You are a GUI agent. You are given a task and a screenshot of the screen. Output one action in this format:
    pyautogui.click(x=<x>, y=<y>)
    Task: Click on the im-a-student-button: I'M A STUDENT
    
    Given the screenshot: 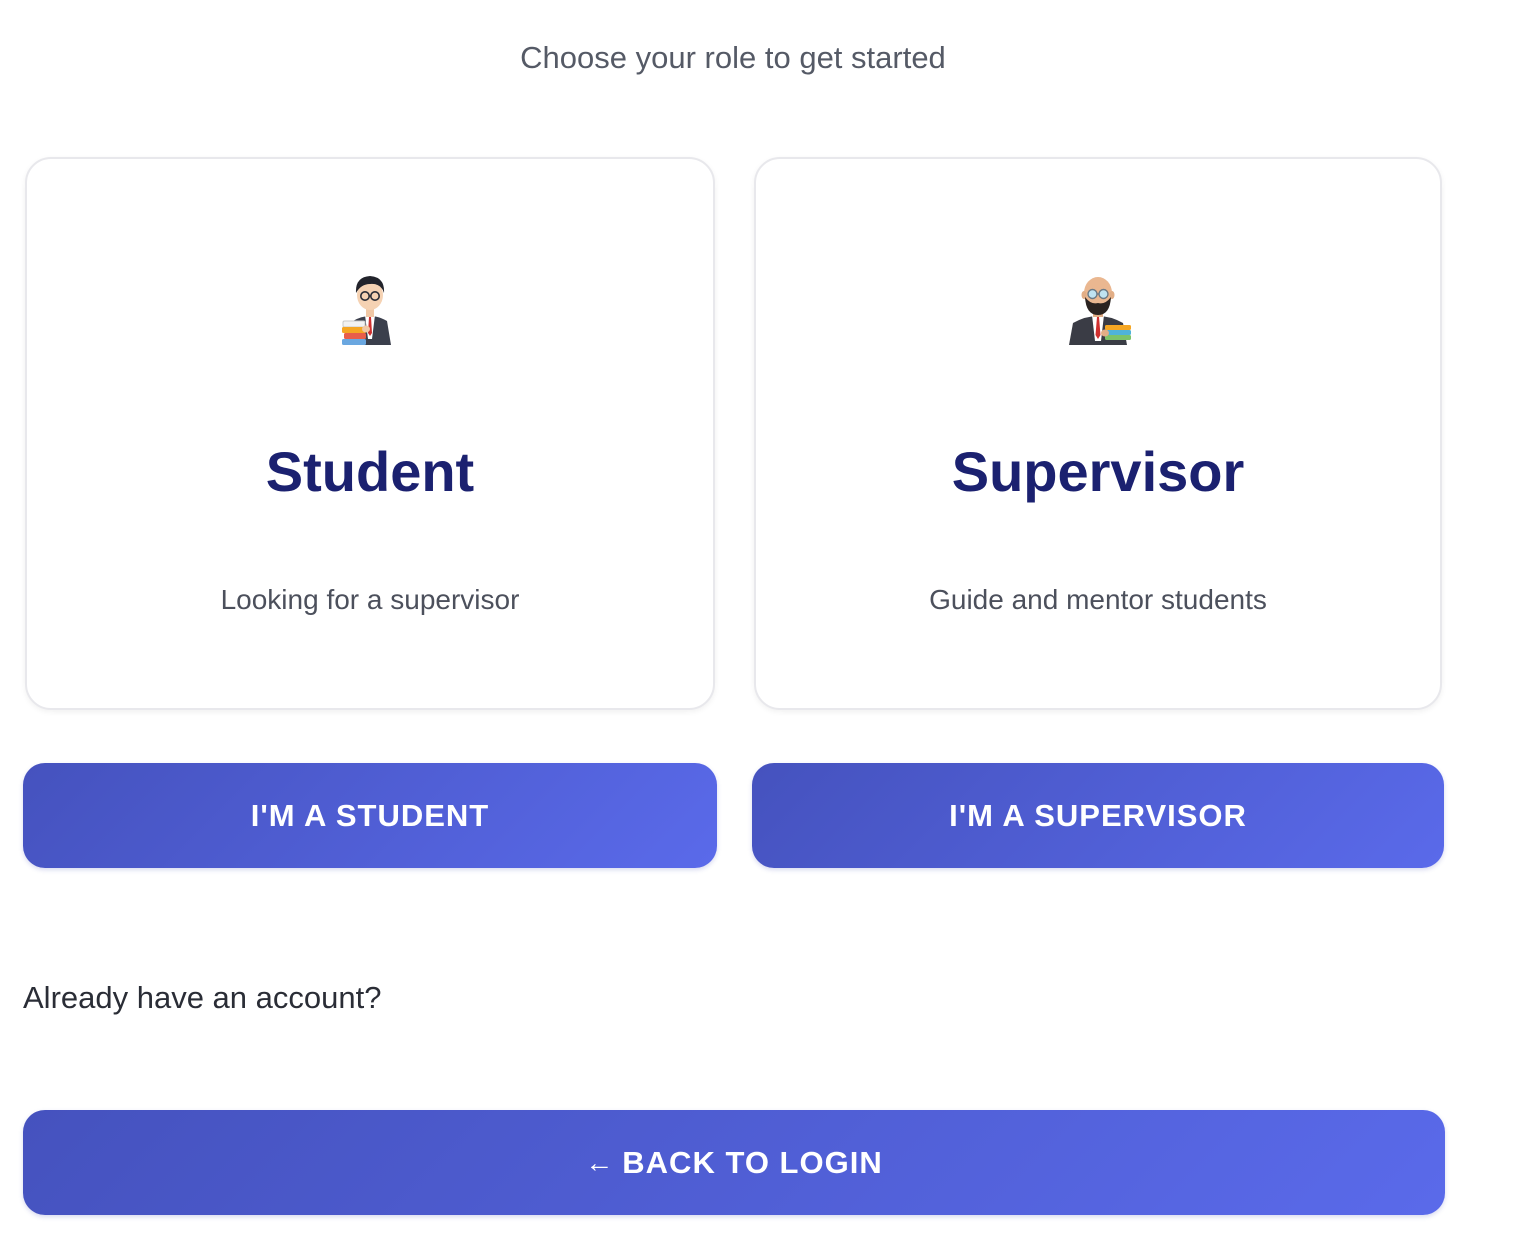 What is the action you would take?
    pyautogui.click(x=370, y=815)
    